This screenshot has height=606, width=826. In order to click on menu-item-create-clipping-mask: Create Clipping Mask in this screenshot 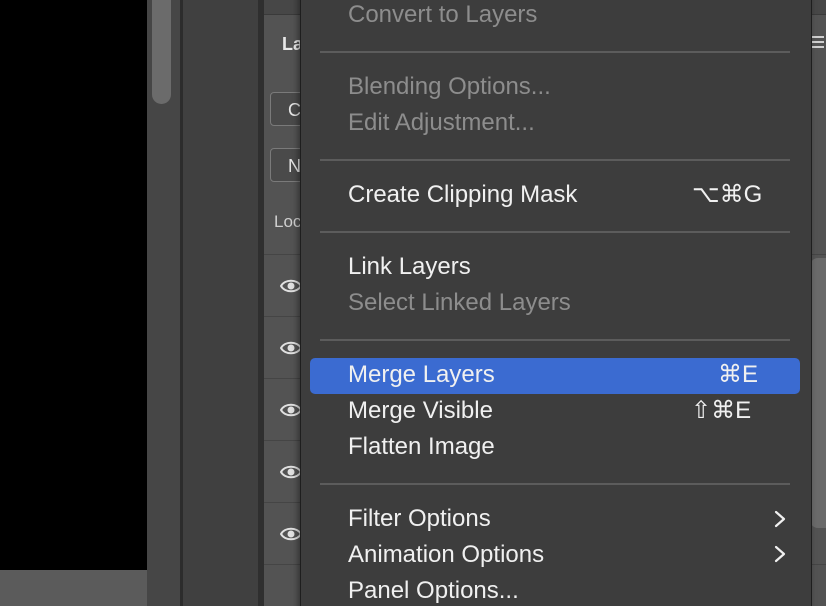, I will do `click(462, 195)`.